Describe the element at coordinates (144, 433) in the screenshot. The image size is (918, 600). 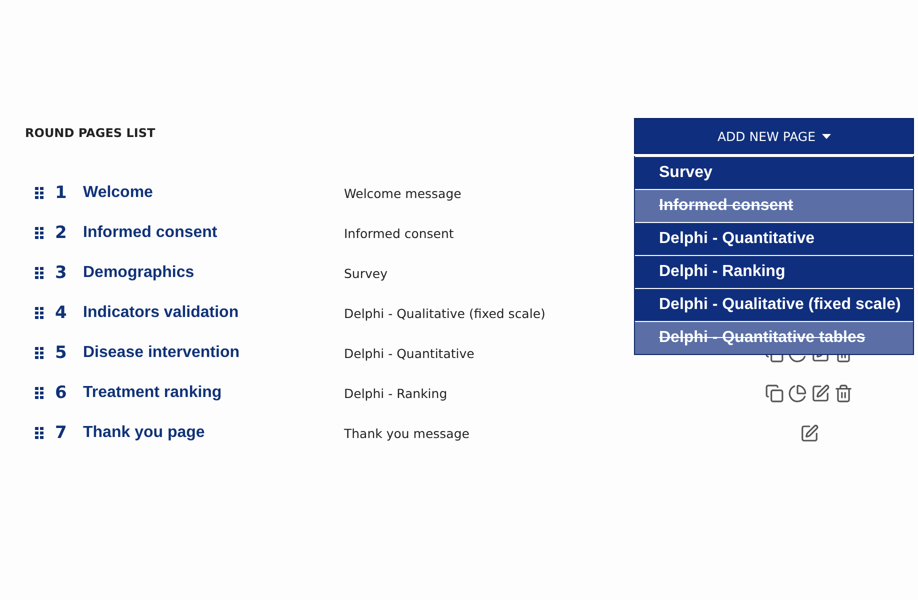
I see `page-name: Thank you page` at that location.